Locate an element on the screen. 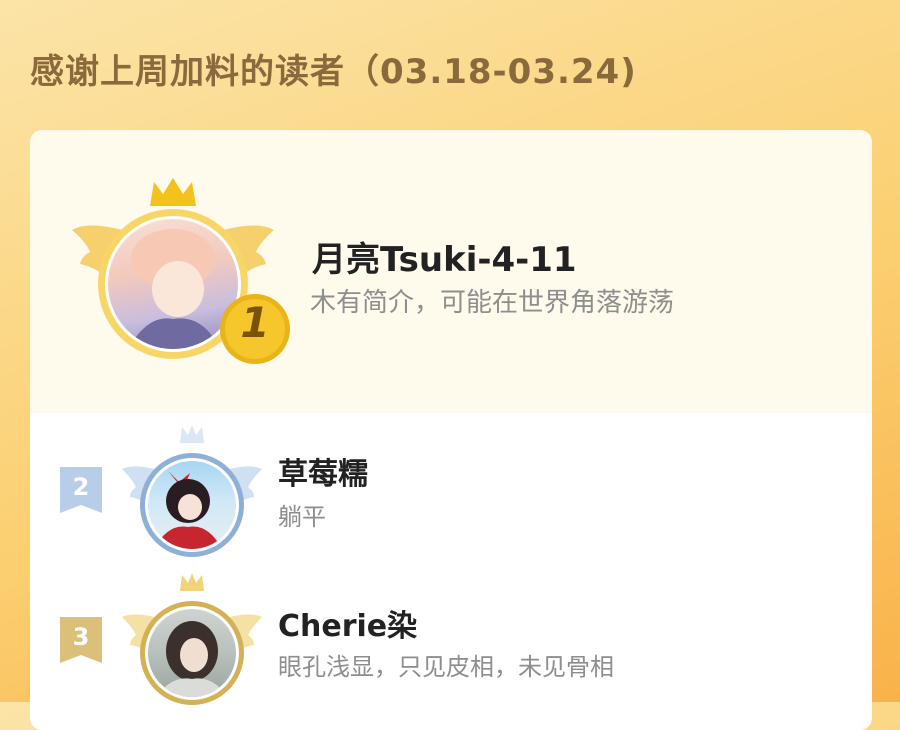 Image resolution: width=900 pixels, height=730 pixels. reader-bio: 木有简介，可能在世界角落游荡 is located at coordinates (492, 303).